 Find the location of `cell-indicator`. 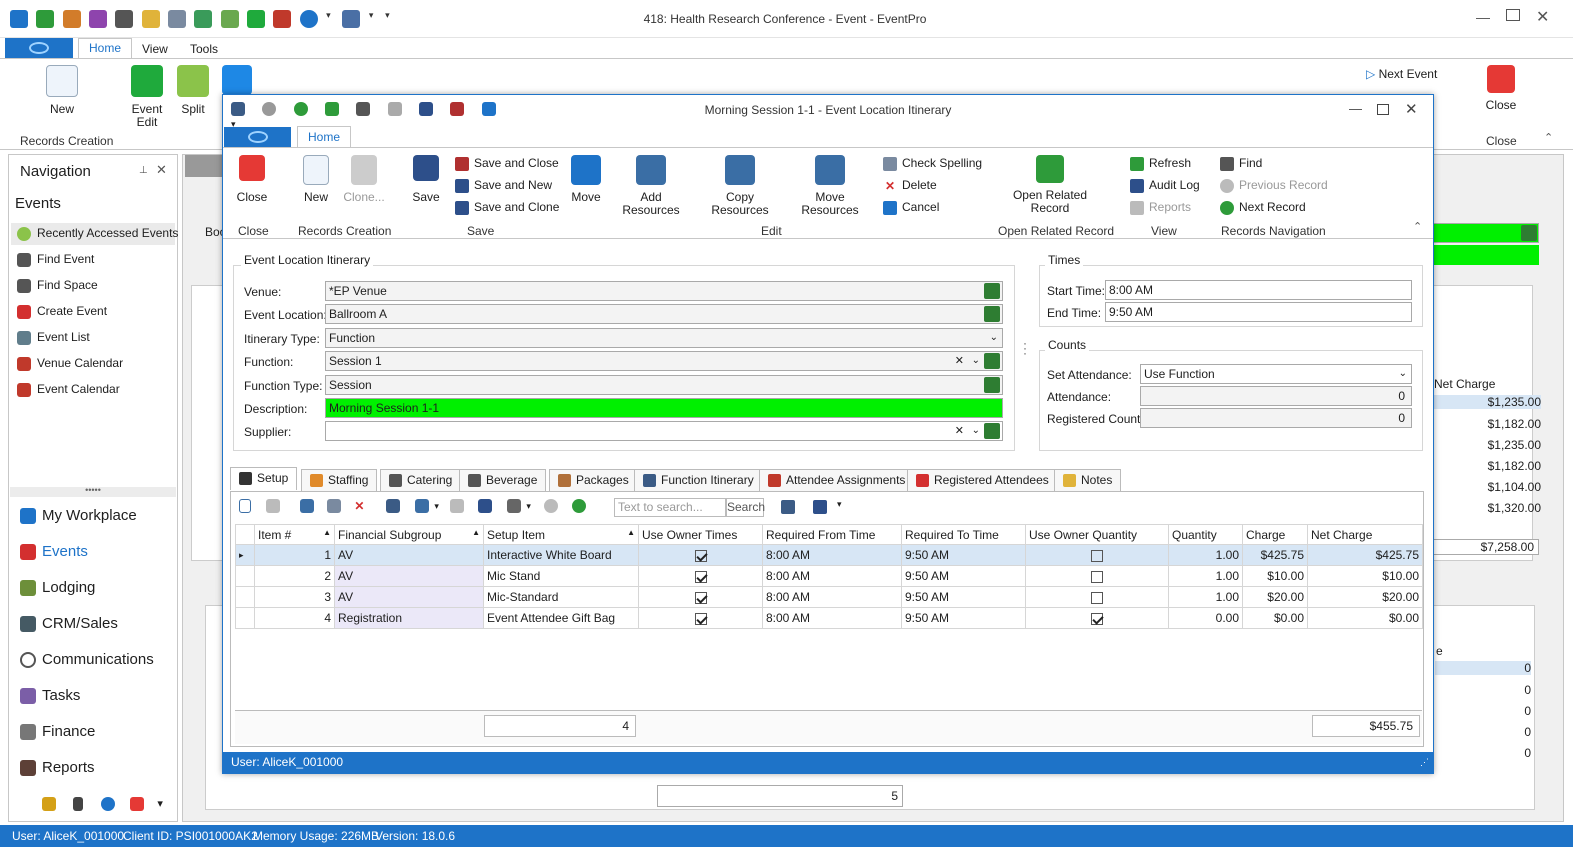

cell-indicator is located at coordinates (245, 576).